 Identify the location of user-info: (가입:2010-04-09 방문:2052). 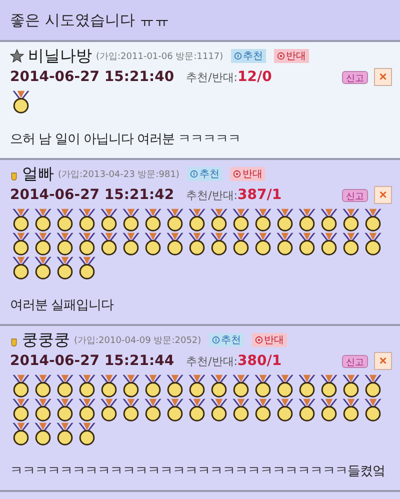
(138, 340).